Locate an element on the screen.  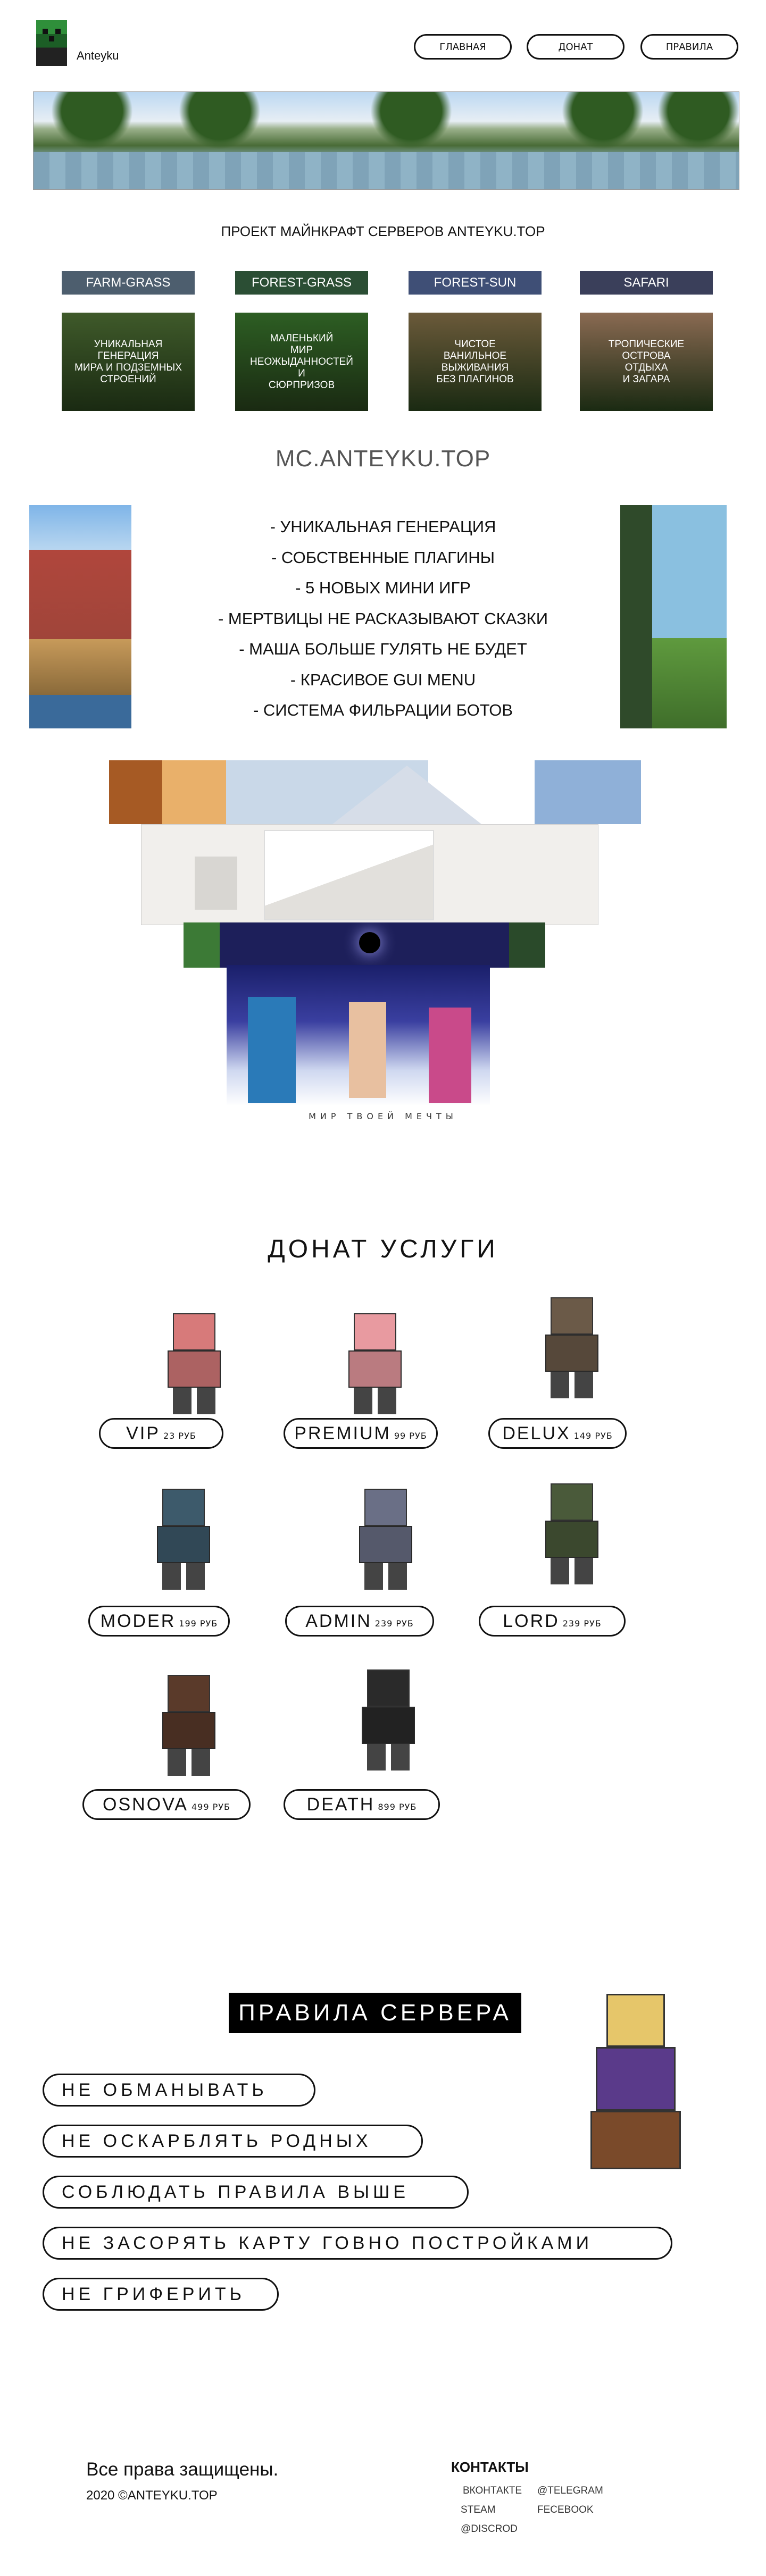
donat-package-button: MODER 199 РУБ is located at coordinates (159, 1621).